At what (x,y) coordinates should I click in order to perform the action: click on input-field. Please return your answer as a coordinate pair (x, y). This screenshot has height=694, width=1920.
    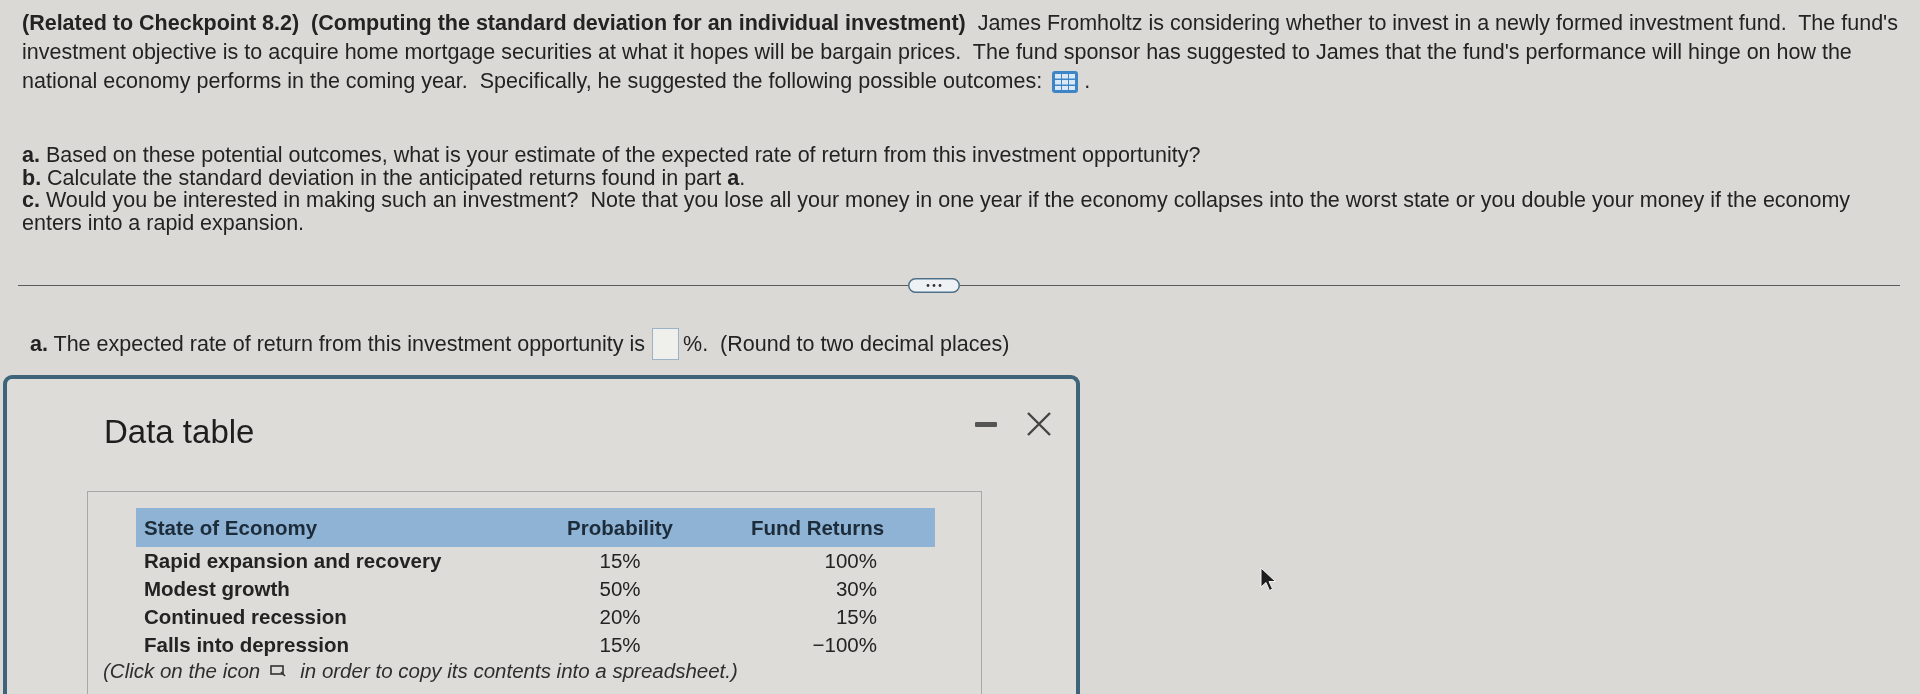
    Looking at the image, I should click on (666, 344).